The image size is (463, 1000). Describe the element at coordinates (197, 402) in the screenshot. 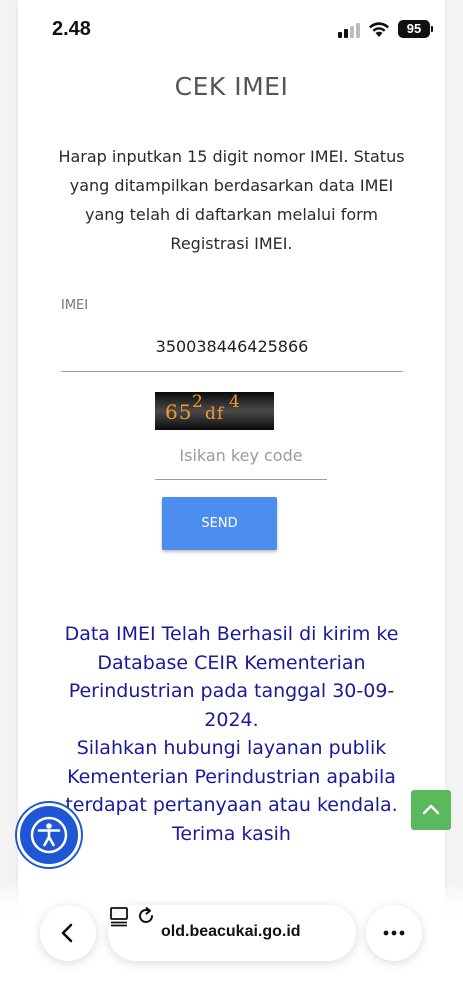

I see `captcha-text-sup1: 2` at that location.